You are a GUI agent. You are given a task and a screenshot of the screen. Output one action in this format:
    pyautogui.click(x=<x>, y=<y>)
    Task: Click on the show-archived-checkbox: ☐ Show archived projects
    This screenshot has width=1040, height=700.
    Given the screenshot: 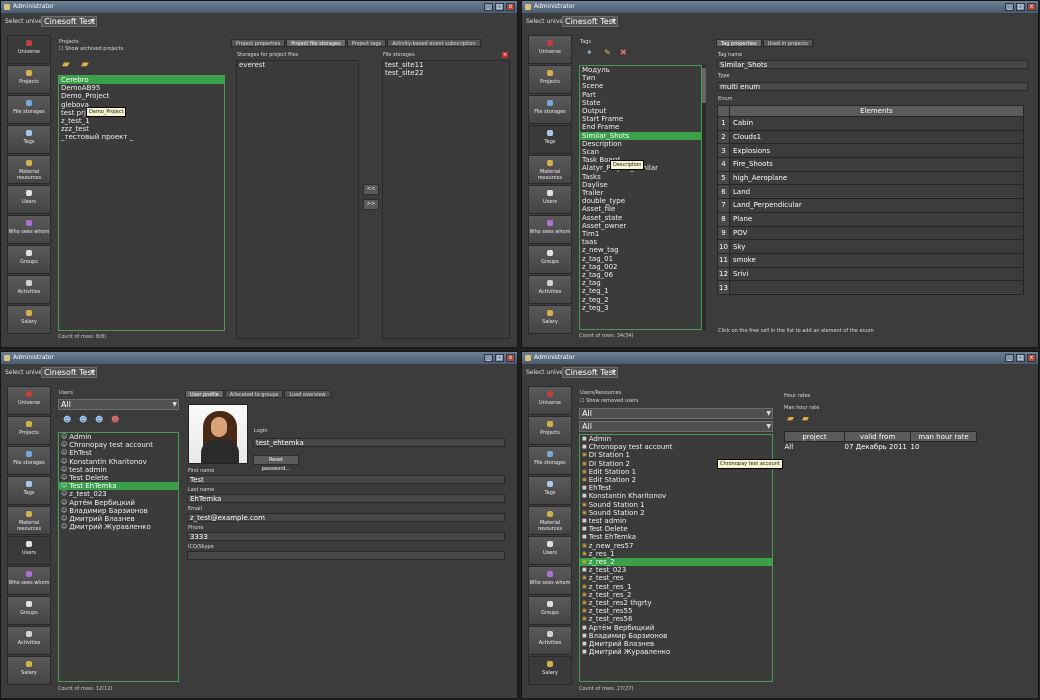 What is the action you would take?
    pyautogui.click(x=91, y=49)
    